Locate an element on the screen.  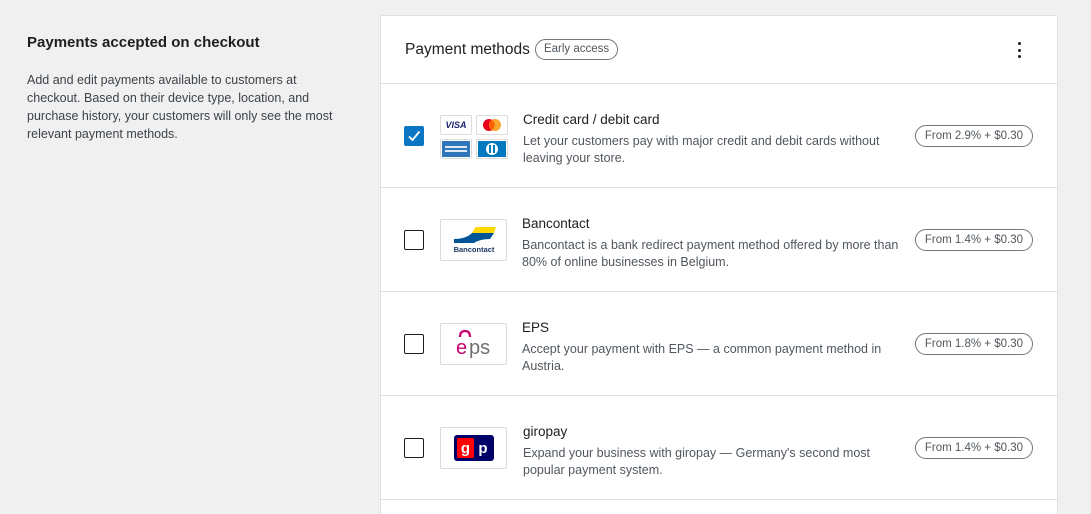
credit-card-checkbox is located at coordinates (414, 136).